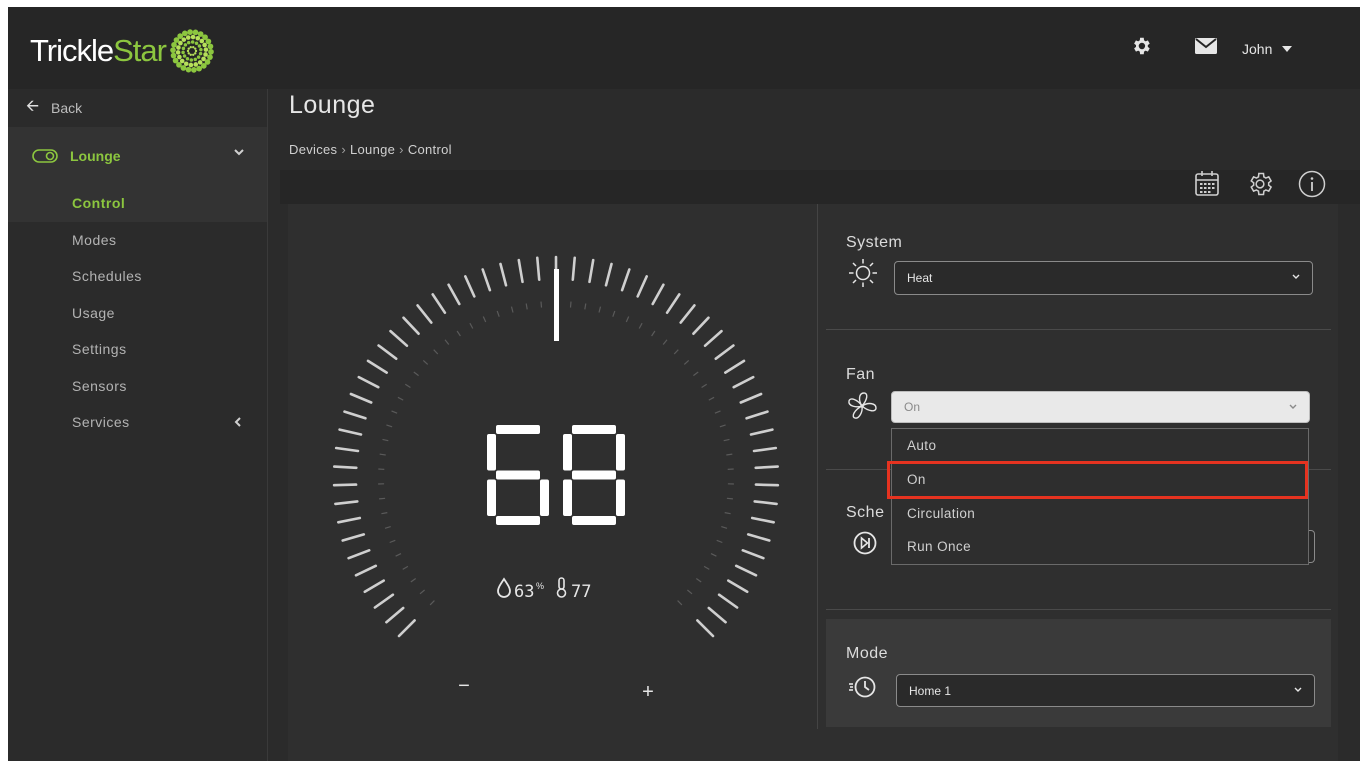 This screenshot has height=761, width=1367. Describe the element at coordinates (861, 374) in the screenshot. I see `fan-label: Fan` at that location.